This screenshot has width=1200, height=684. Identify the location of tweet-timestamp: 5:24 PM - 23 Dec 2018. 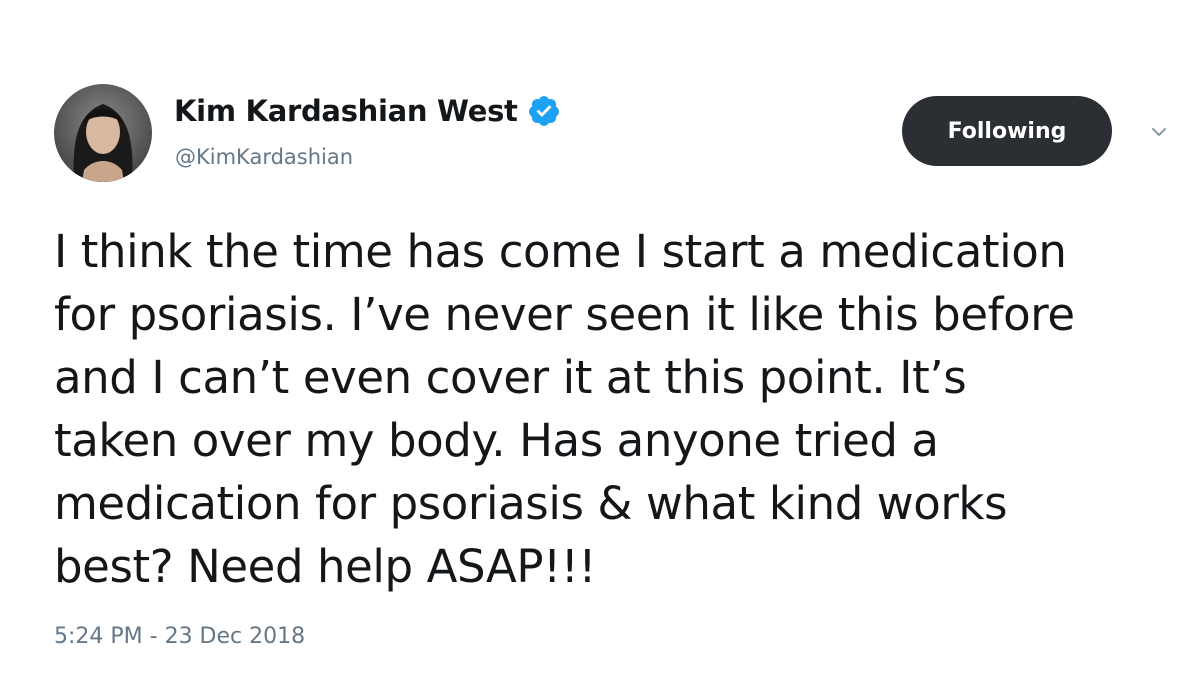
(179, 636).